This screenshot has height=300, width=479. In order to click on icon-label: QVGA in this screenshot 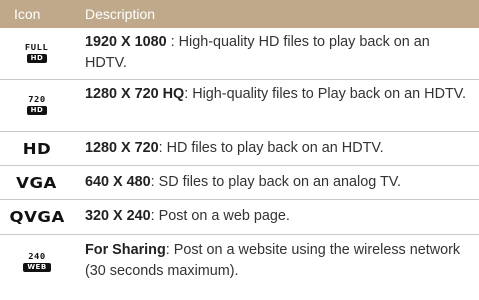, I will do `click(37, 217)`.